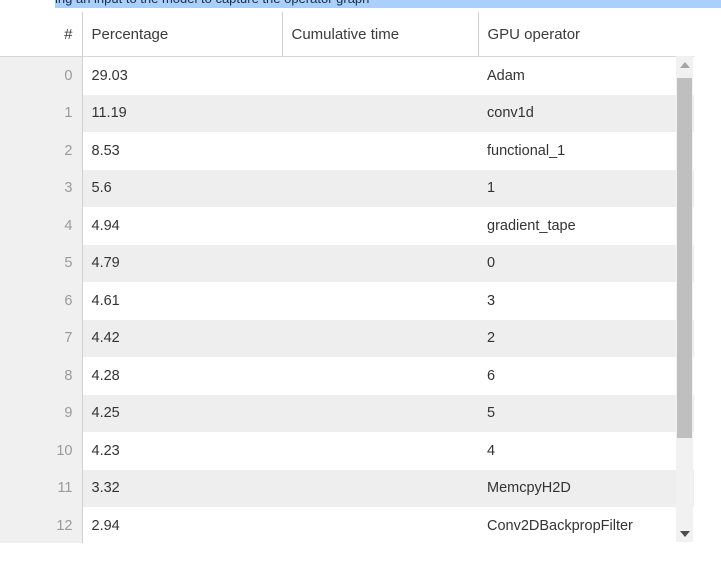  I want to click on cell-index: 11, so click(41, 488).